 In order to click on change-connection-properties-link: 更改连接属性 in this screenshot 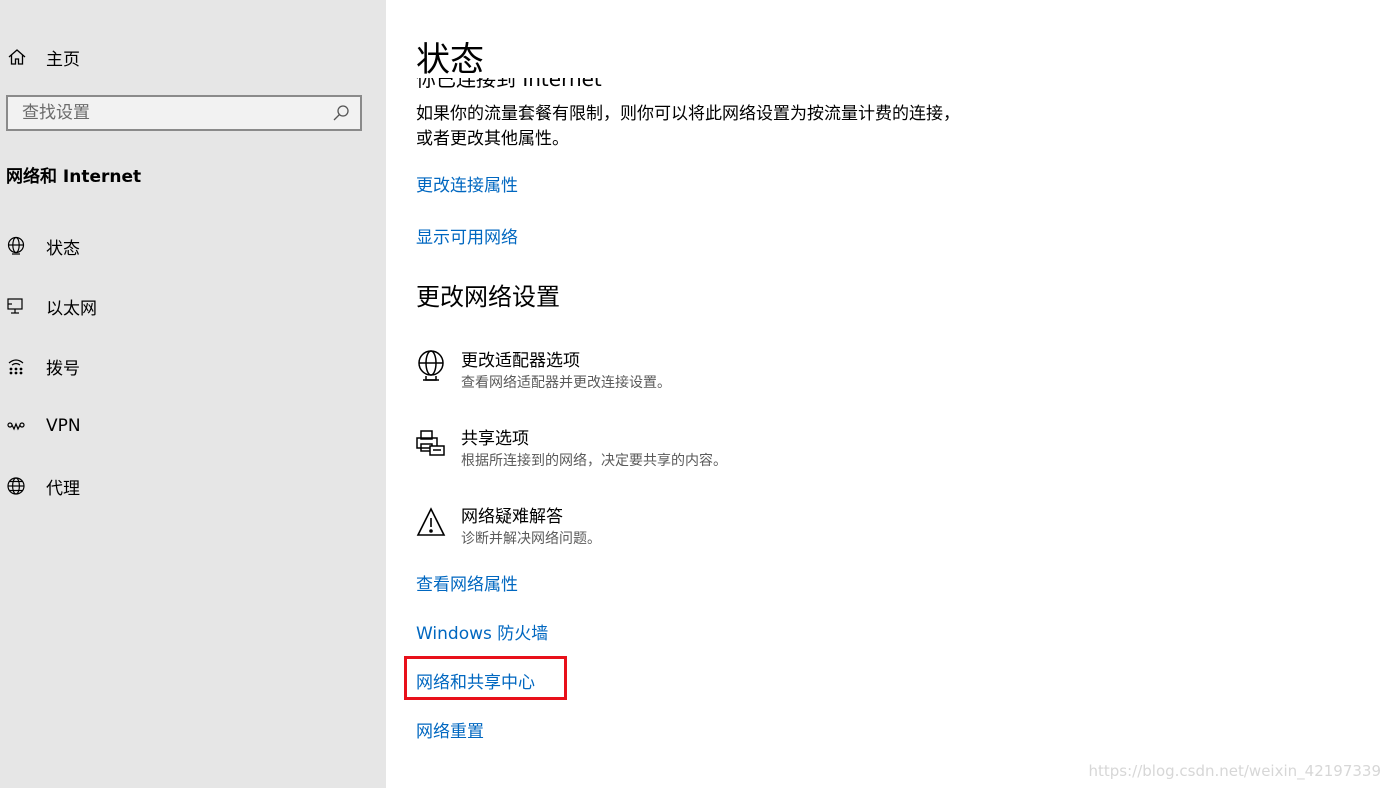, I will do `click(467, 183)`.